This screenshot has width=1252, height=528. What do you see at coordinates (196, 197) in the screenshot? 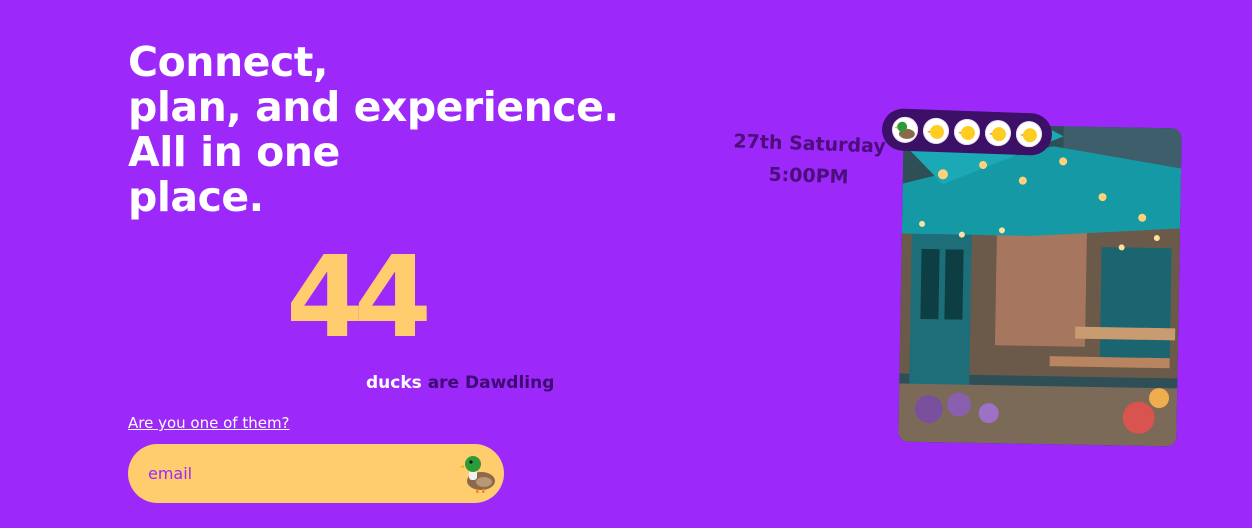
I see `headline-line-4: place.` at bounding box center [196, 197].